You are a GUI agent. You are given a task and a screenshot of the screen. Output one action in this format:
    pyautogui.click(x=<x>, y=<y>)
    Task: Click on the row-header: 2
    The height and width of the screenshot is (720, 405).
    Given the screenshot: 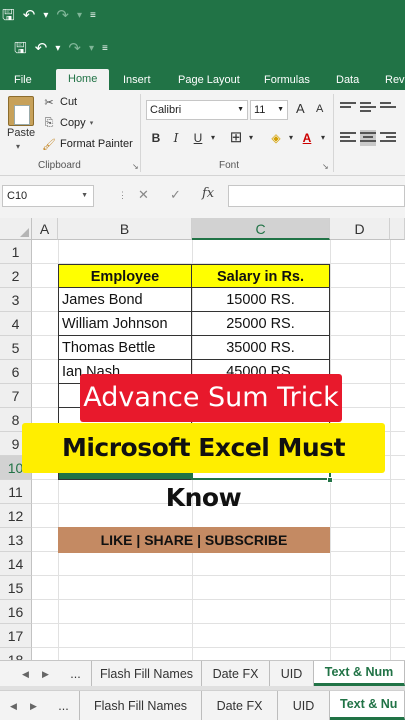 What is the action you would take?
    pyautogui.click(x=16, y=276)
    